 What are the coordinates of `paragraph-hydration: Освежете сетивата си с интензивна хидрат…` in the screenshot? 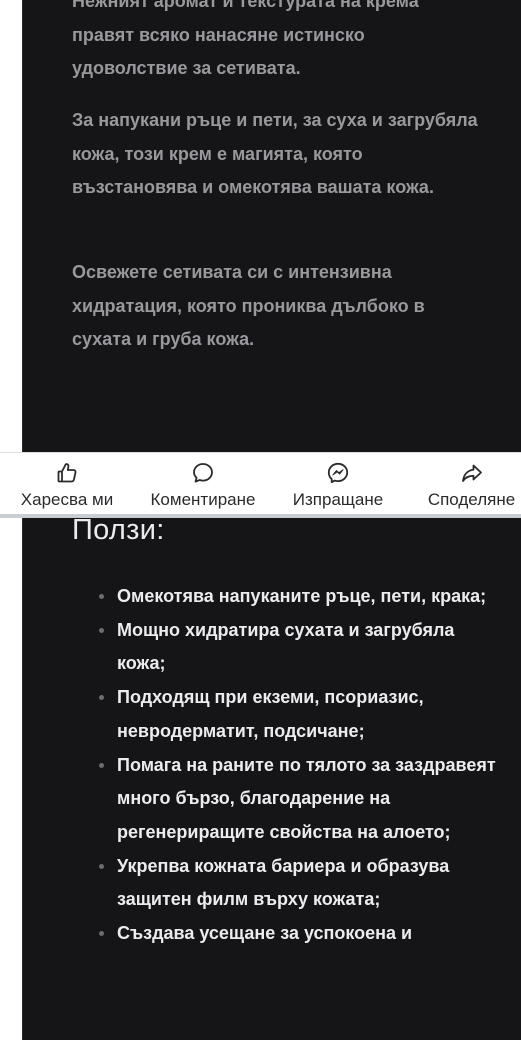 It's located at (248, 305).